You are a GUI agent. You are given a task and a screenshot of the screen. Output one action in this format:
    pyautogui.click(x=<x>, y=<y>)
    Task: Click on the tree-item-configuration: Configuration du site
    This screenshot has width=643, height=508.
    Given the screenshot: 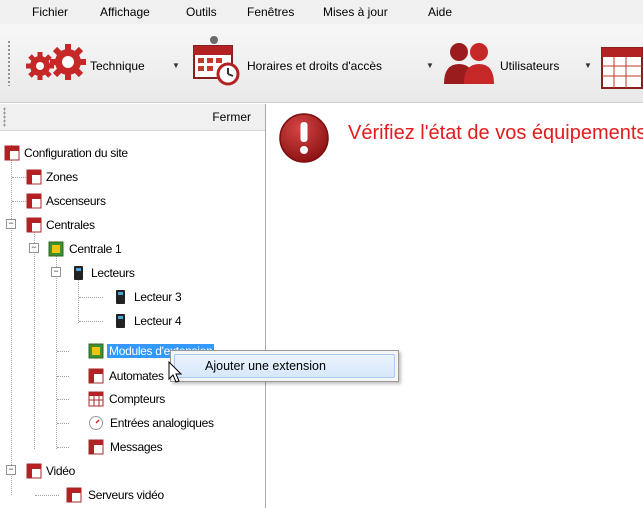 What is the action you would take?
    pyautogui.click(x=104, y=153)
    